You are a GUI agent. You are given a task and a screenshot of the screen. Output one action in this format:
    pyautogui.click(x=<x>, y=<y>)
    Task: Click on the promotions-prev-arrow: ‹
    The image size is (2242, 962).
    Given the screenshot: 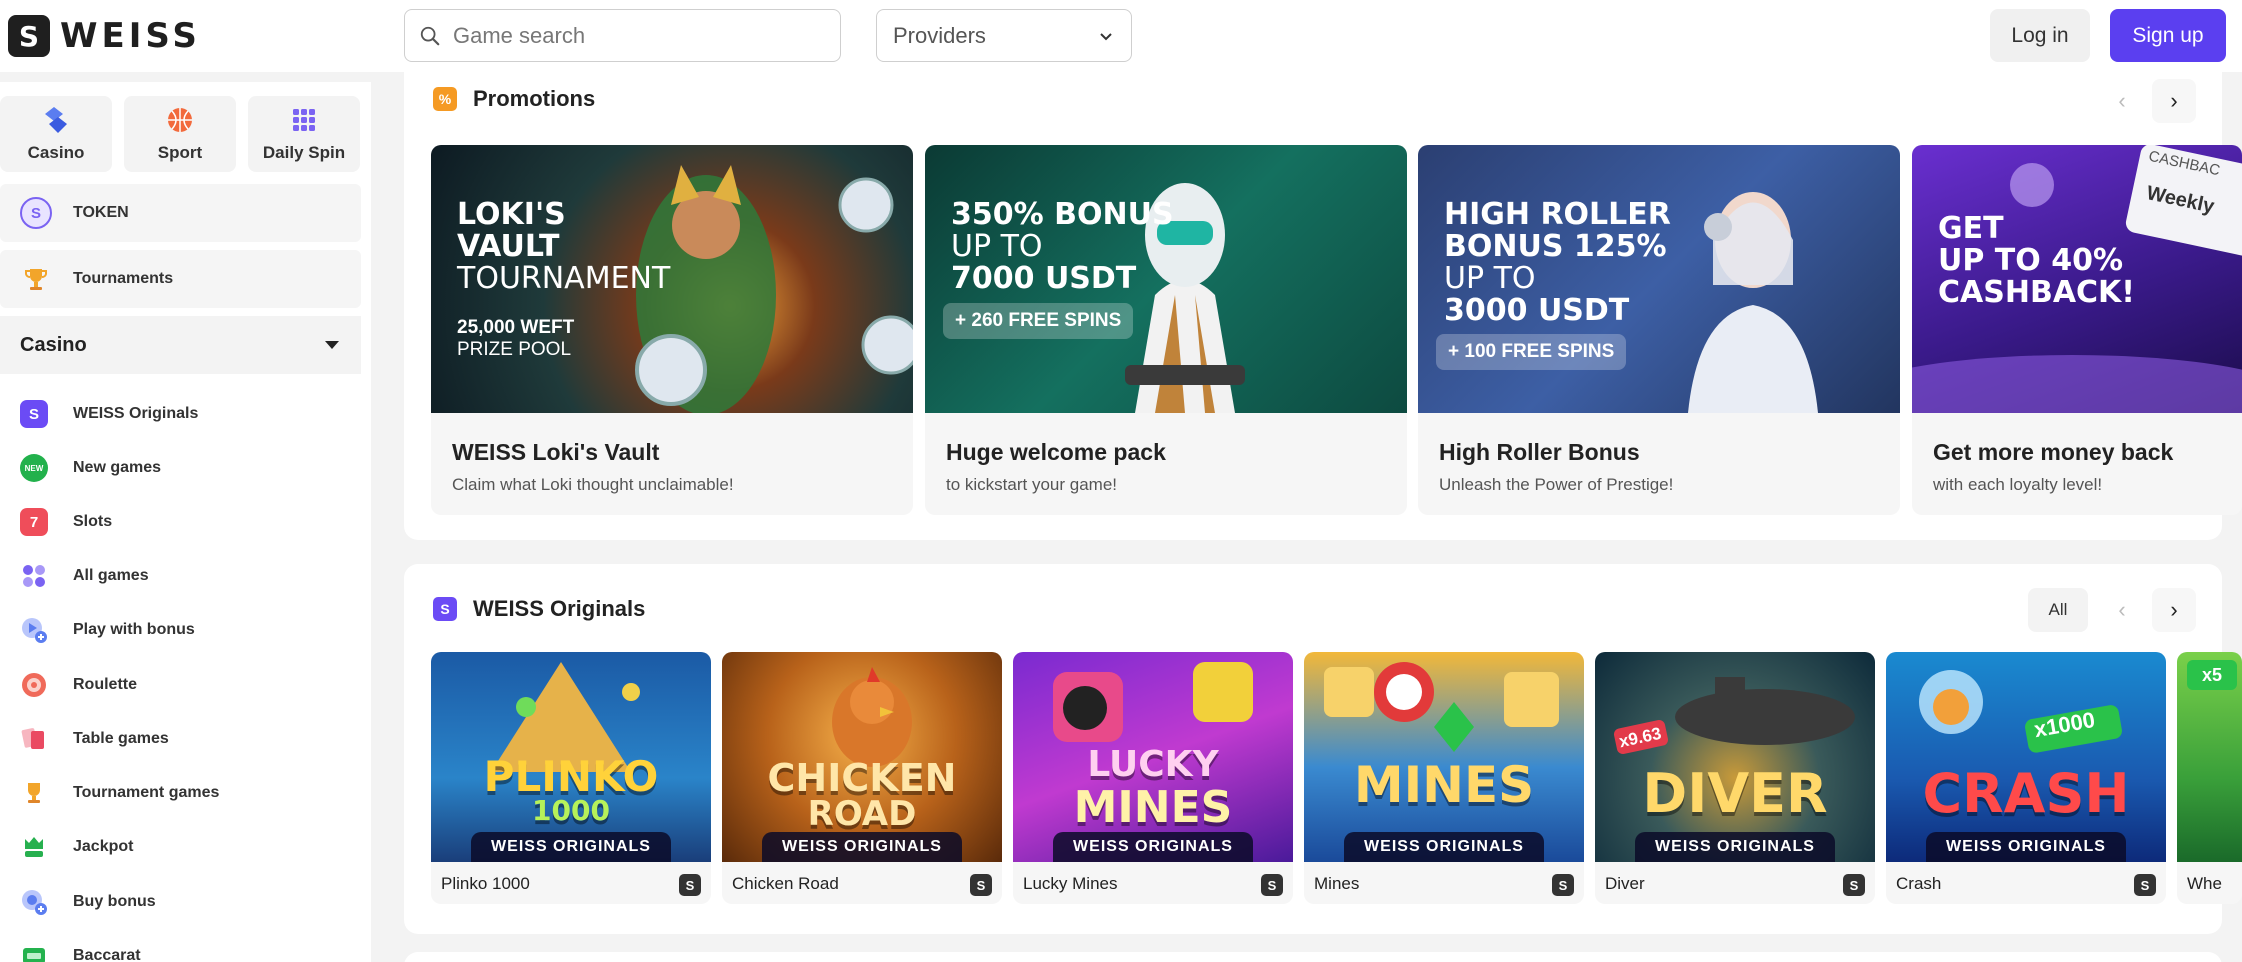 What is the action you would take?
    pyautogui.click(x=2122, y=101)
    